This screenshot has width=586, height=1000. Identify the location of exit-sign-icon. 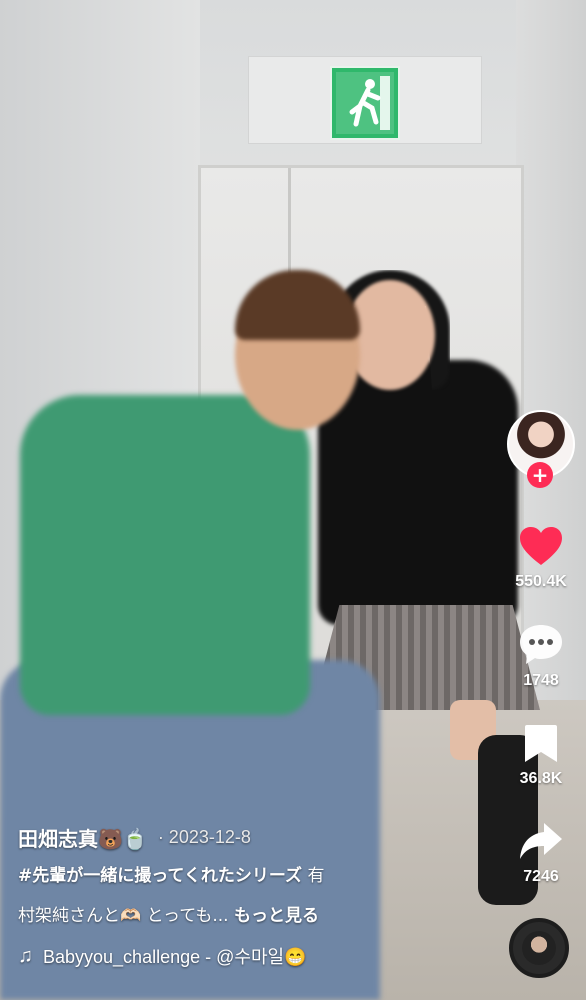
(365, 103).